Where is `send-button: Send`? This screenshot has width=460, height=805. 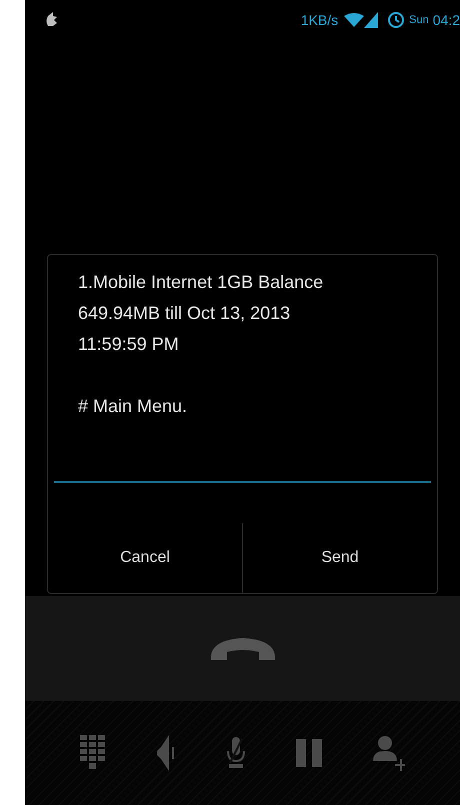
send-button: Send is located at coordinates (339, 558).